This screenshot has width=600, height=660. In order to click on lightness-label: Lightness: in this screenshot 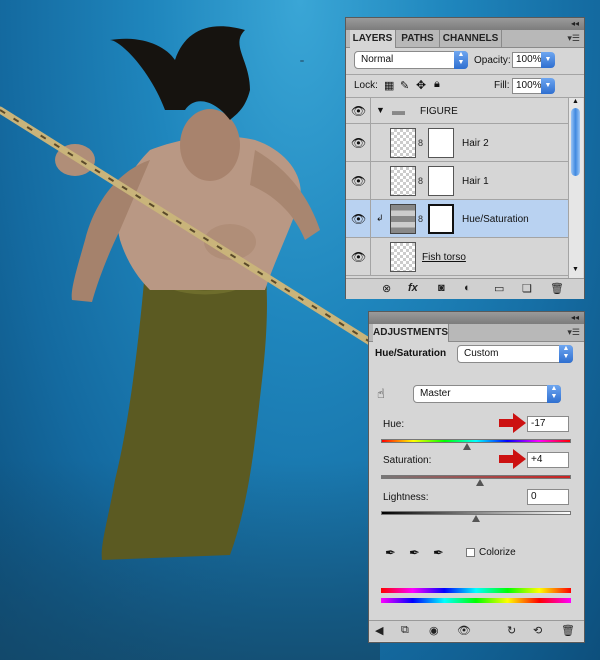, I will do `click(406, 497)`.